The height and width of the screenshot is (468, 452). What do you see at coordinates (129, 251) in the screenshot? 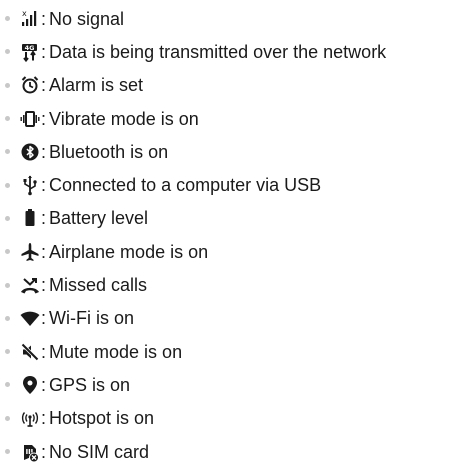
I see `item-label: Airplane mode is on` at bounding box center [129, 251].